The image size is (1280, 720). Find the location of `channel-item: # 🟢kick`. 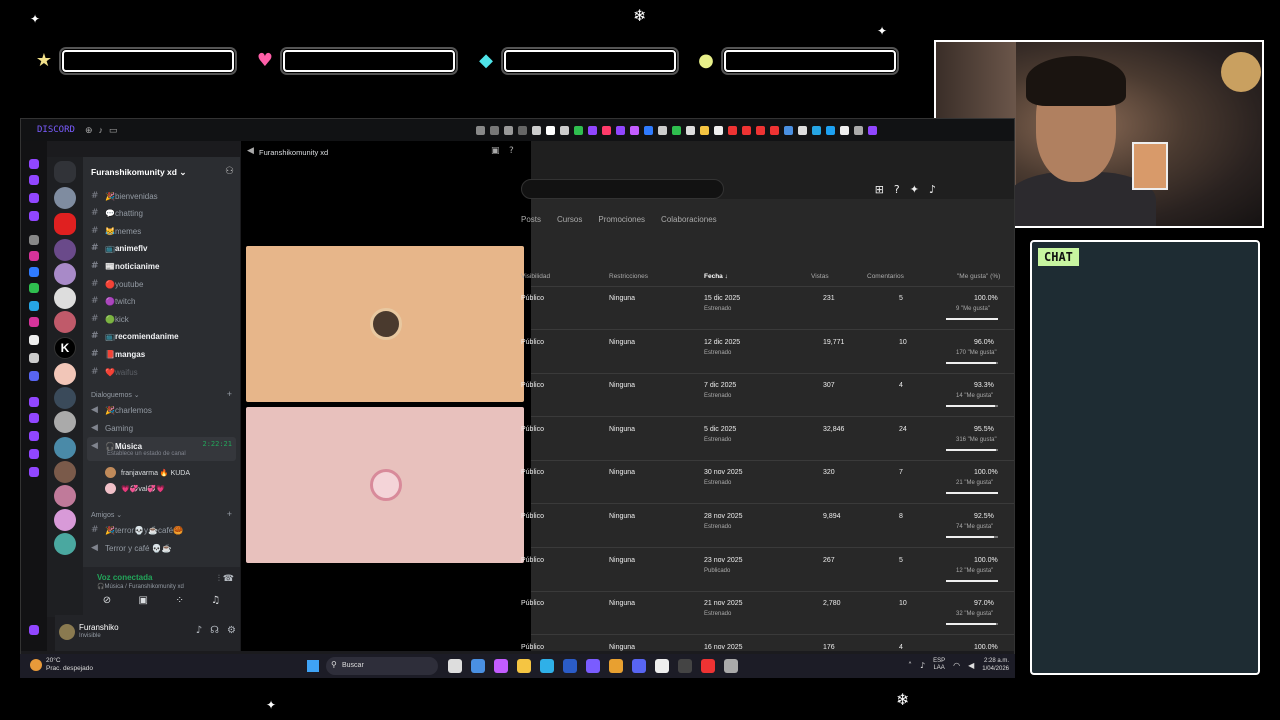

channel-item: # 🟢kick is located at coordinates (163, 319).